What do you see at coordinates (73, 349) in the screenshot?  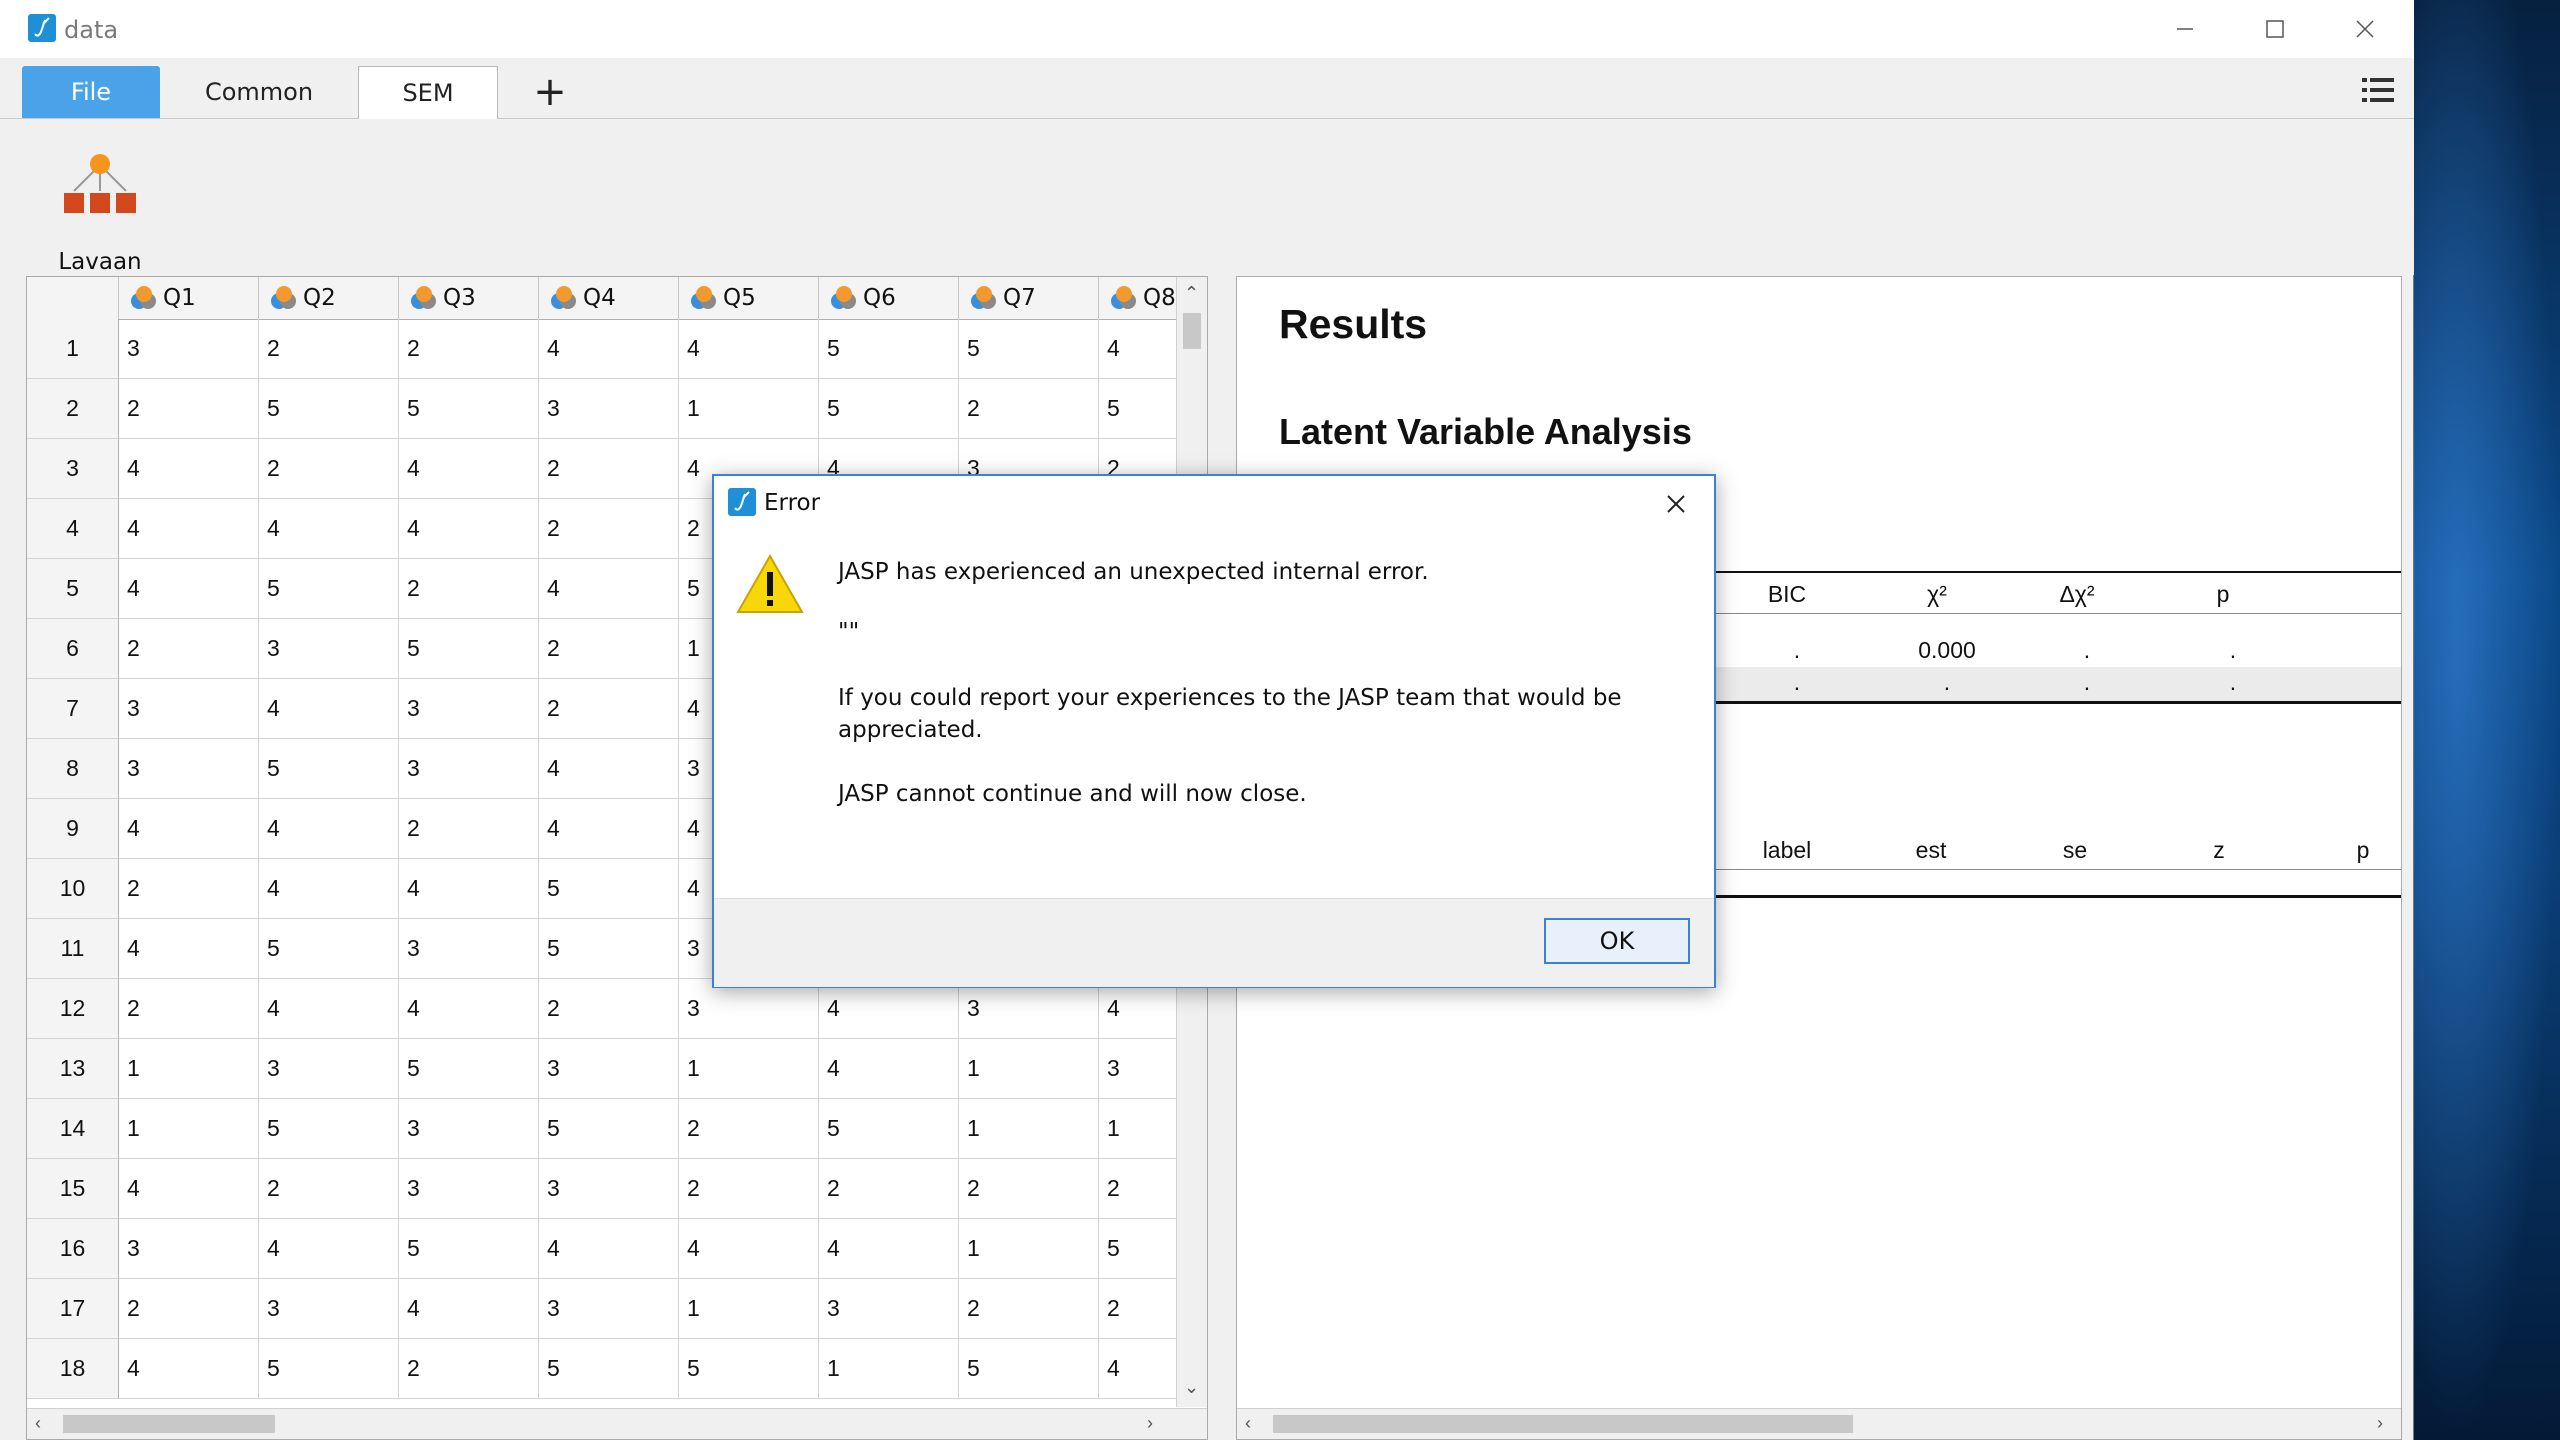 I see `row-number: 1` at bounding box center [73, 349].